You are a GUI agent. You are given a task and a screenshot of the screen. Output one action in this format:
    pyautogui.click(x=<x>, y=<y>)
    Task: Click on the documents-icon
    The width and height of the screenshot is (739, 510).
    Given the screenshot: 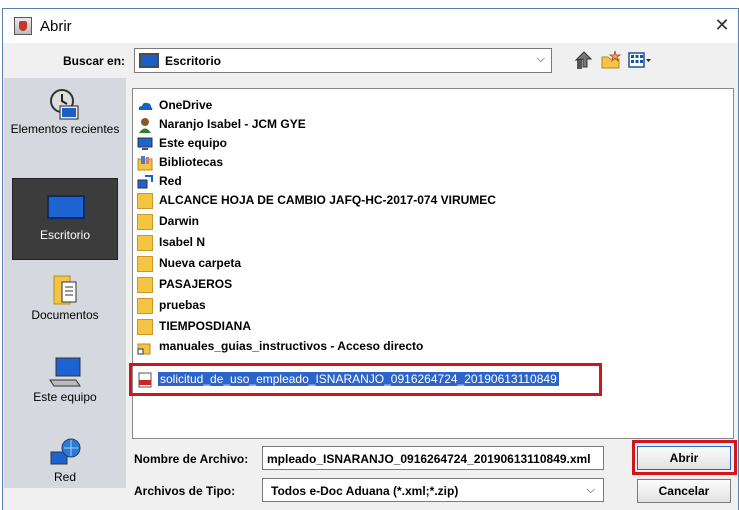 What is the action you would take?
    pyautogui.click(x=65, y=290)
    